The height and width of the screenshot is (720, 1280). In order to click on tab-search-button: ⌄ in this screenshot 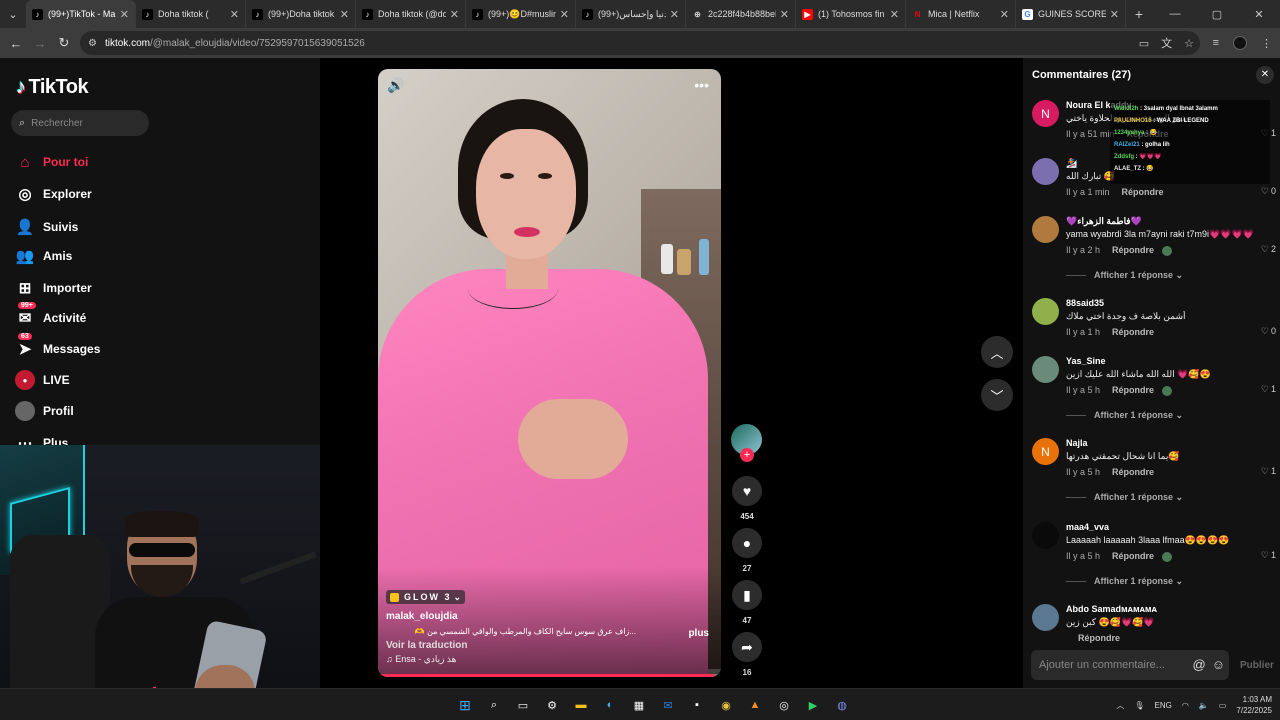, I will do `click(13, 14)`.